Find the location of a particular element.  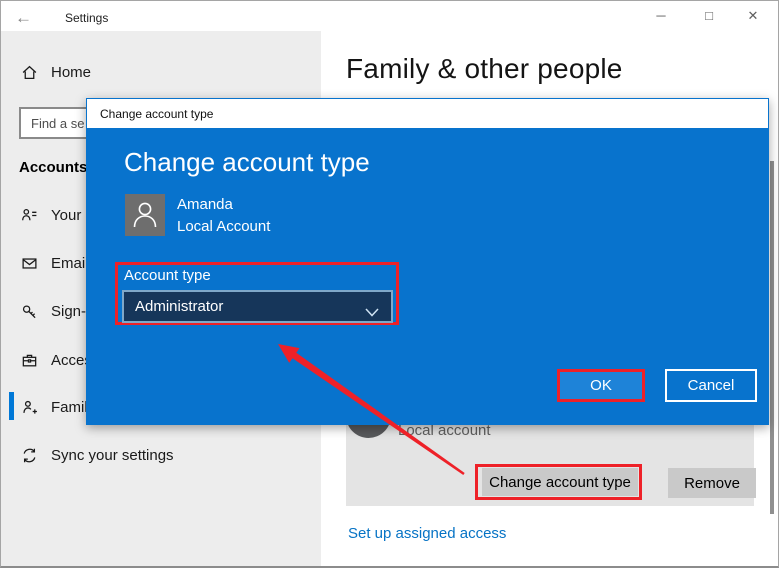

home-icon is located at coordinates (29, 72).